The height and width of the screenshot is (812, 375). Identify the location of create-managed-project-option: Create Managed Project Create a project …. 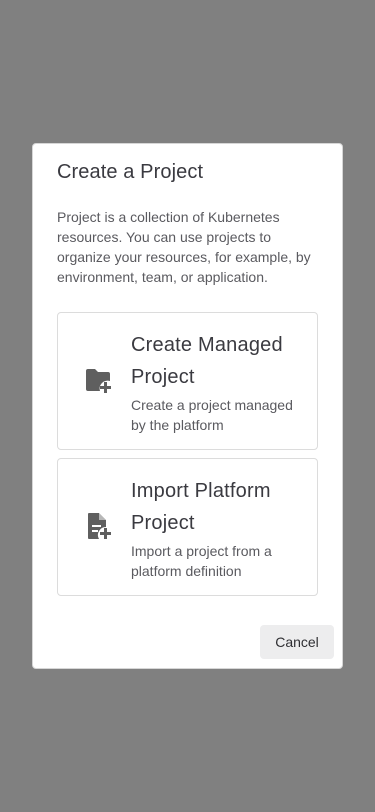
(187, 381).